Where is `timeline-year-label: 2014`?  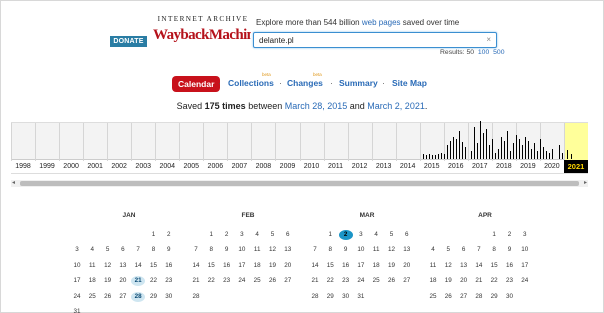 timeline-year-label: 2014 is located at coordinates (408, 166).